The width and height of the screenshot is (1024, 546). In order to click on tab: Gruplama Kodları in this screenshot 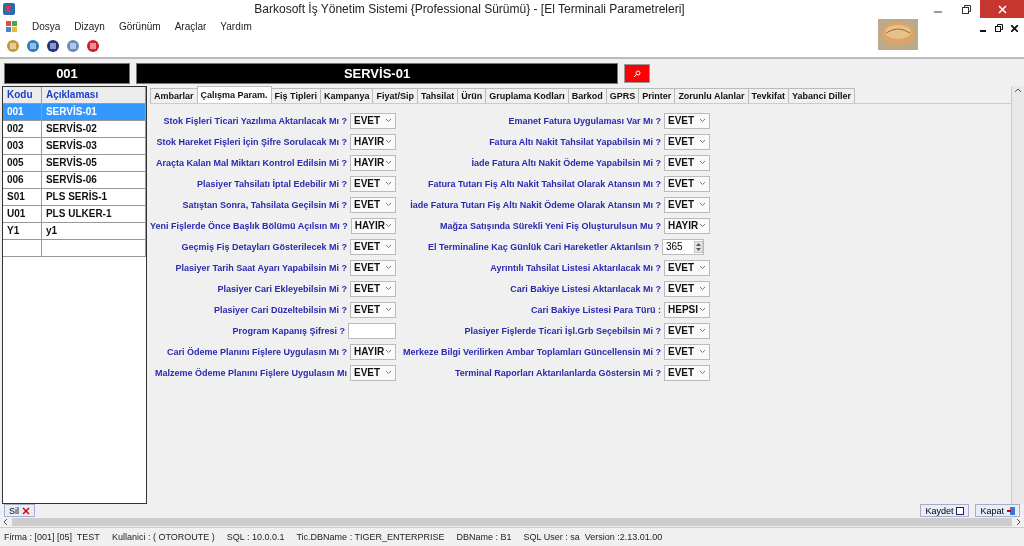, I will do `click(527, 95)`.